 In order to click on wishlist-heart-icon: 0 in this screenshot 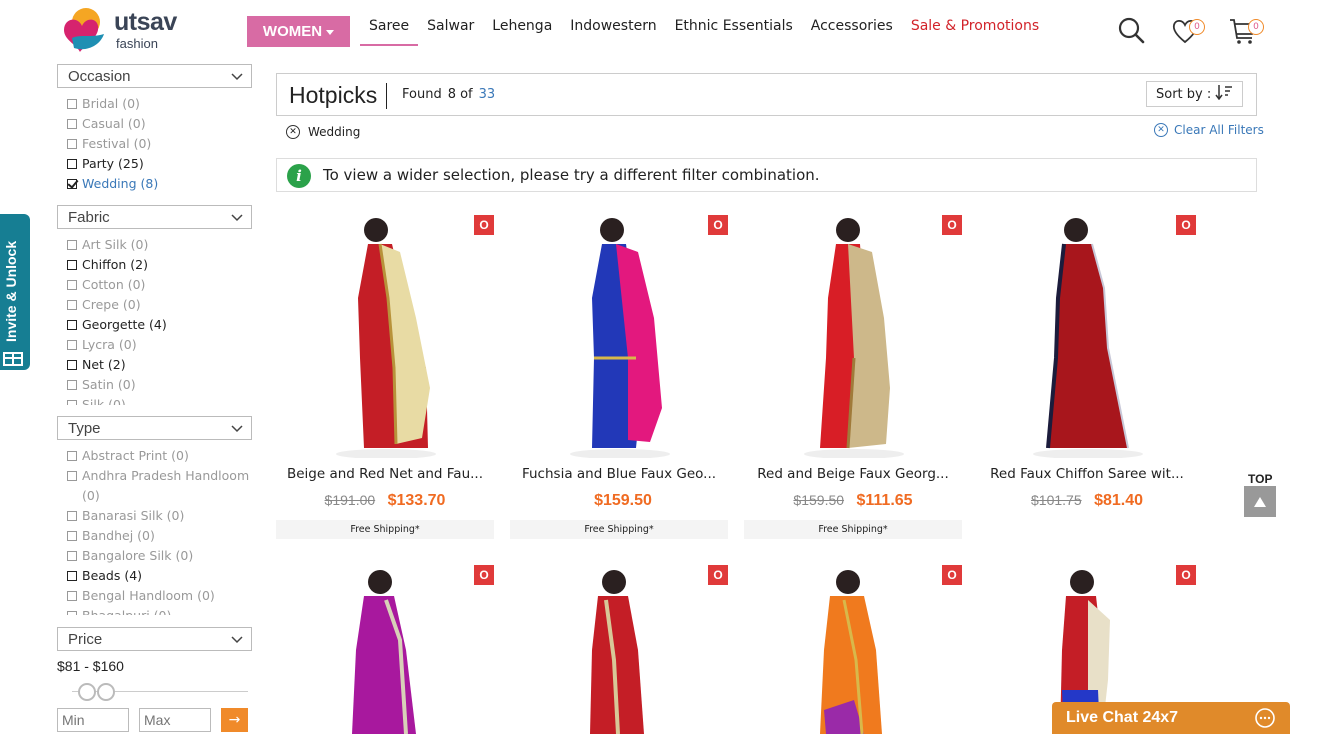, I will do `click(1188, 31)`.